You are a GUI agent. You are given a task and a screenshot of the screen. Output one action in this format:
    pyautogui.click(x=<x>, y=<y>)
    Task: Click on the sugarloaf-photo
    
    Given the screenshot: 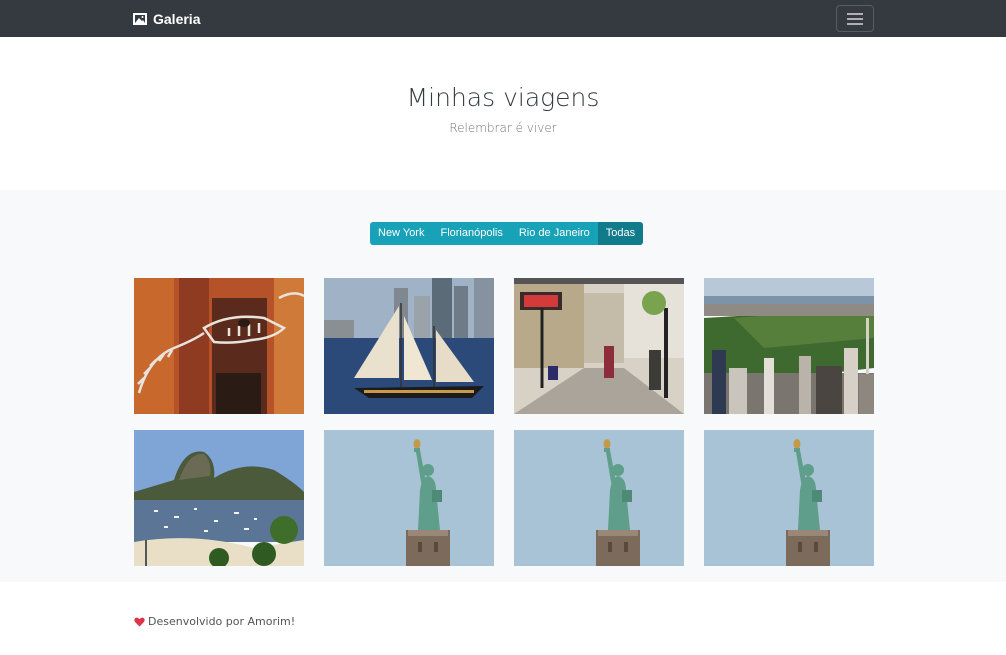 What is the action you would take?
    pyautogui.click(x=219, y=498)
    